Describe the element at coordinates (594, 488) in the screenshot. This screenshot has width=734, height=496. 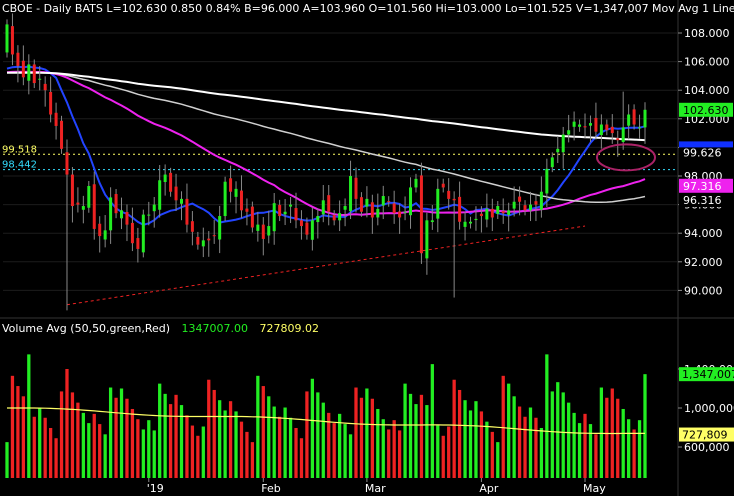
I see `date-tick-label: May` at that location.